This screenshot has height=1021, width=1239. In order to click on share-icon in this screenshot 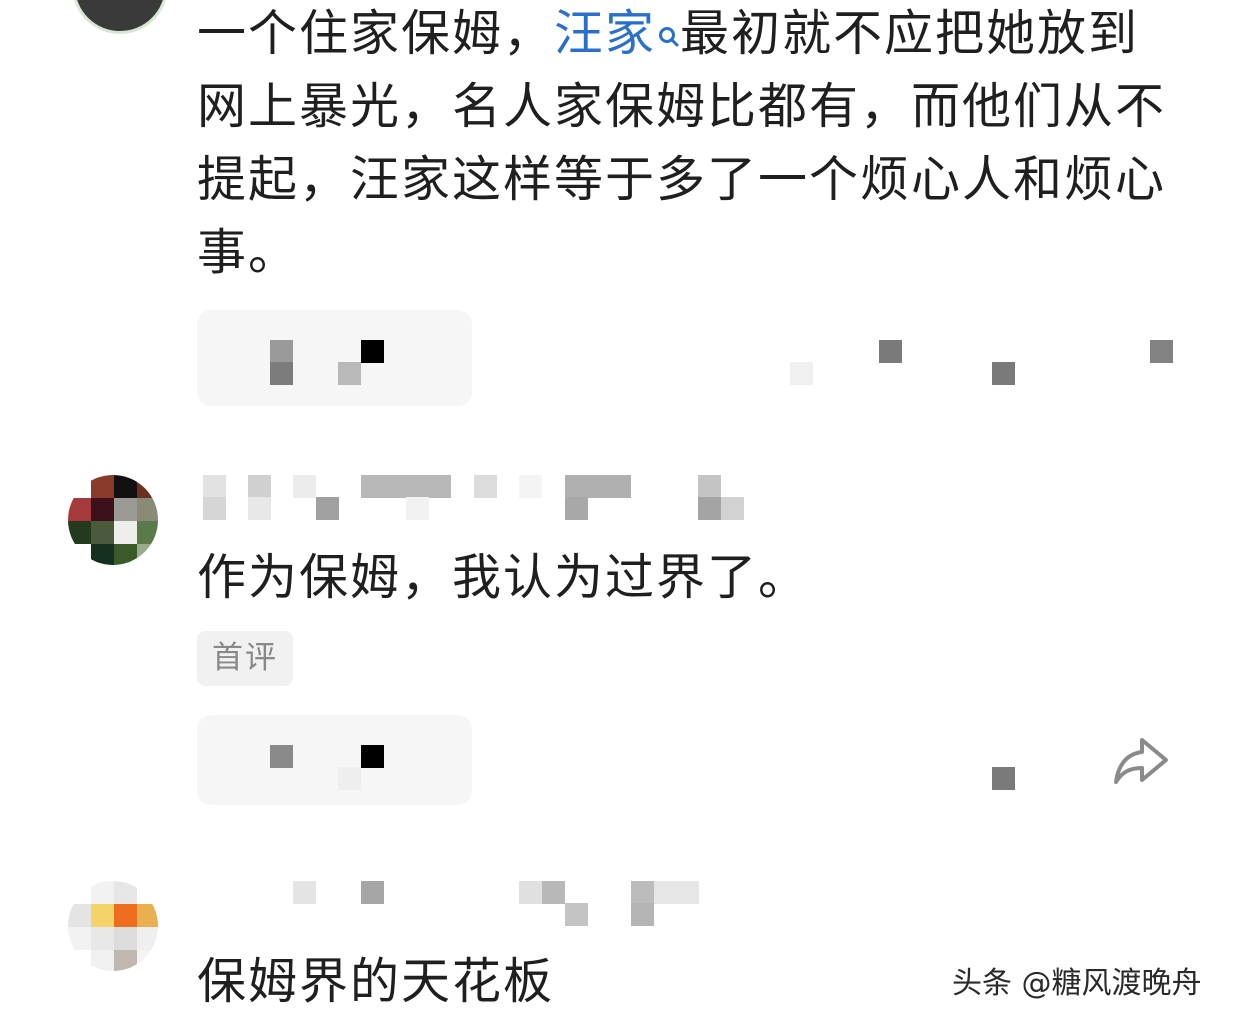, I will do `click(1142, 761)`.